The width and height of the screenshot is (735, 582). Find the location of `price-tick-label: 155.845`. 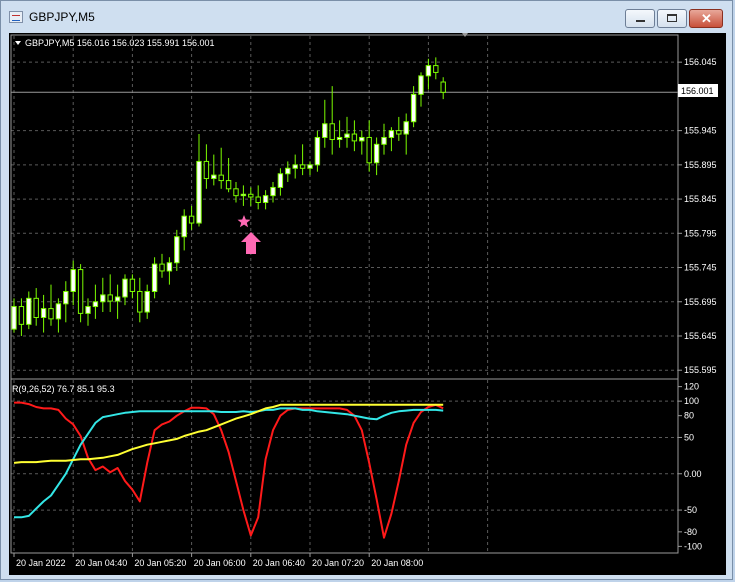

price-tick-label: 155.845 is located at coordinates (700, 199).